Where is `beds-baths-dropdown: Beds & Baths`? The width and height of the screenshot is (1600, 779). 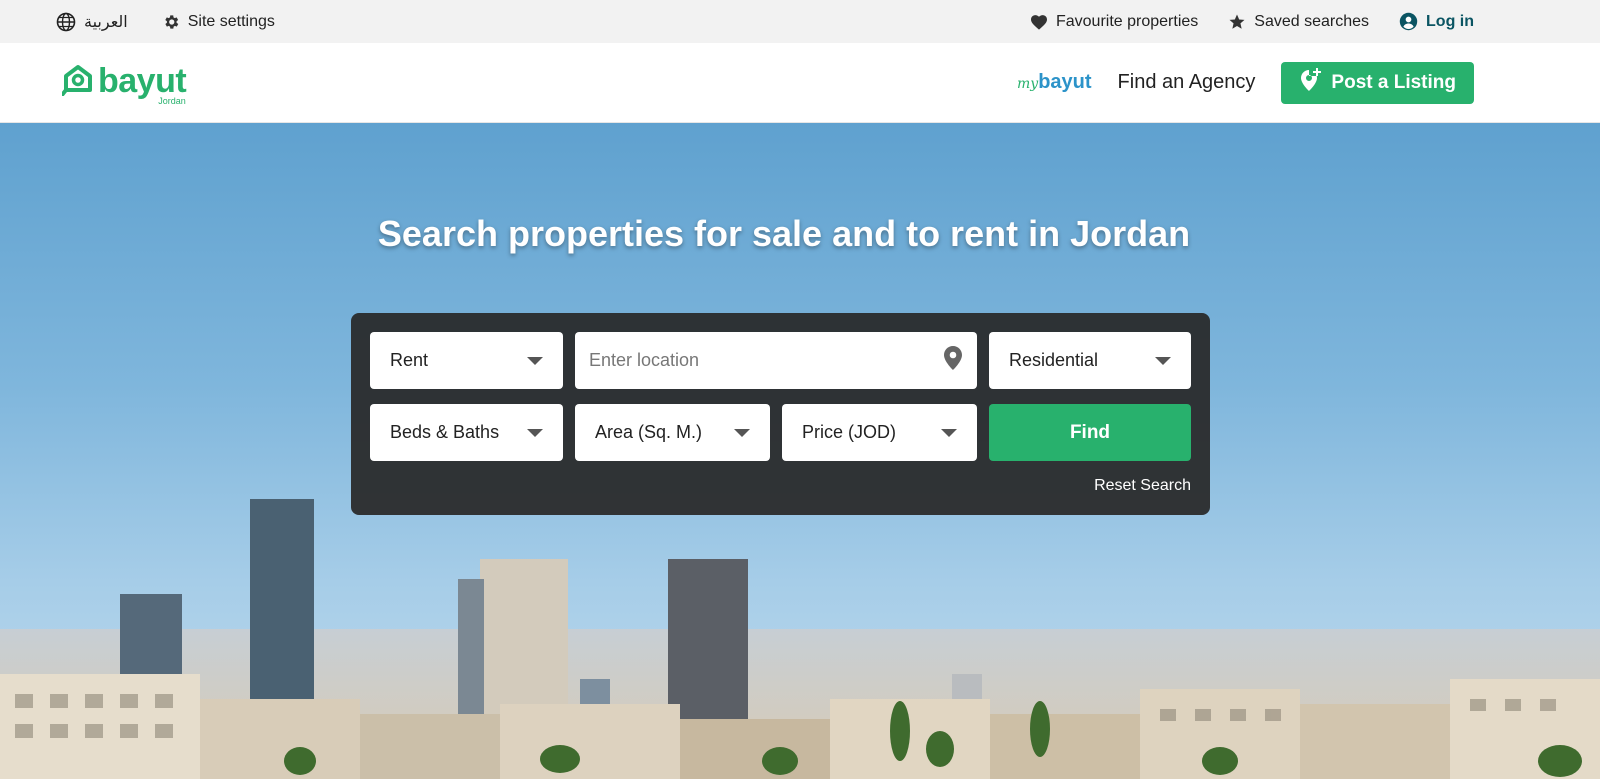
beds-baths-dropdown: Beds & Baths is located at coordinates (466, 432).